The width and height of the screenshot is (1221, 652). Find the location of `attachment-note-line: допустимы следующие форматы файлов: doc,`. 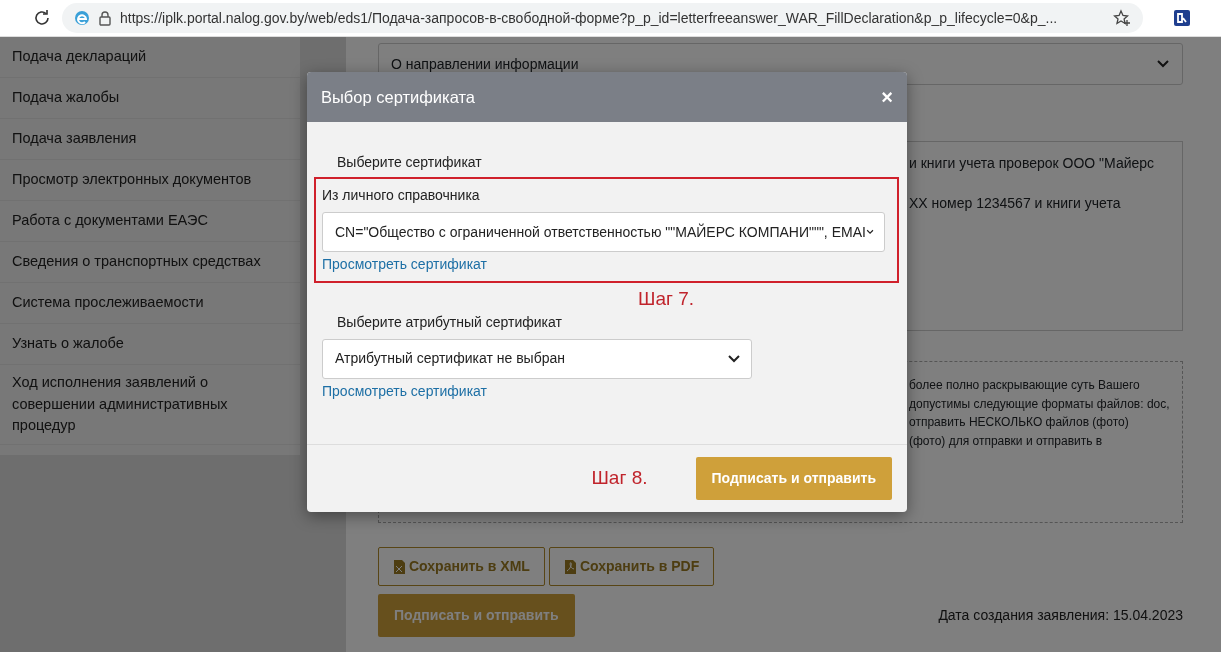

attachment-note-line: допустимы следующие форматы файлов: doc, is located at coordinates (1040, 404).